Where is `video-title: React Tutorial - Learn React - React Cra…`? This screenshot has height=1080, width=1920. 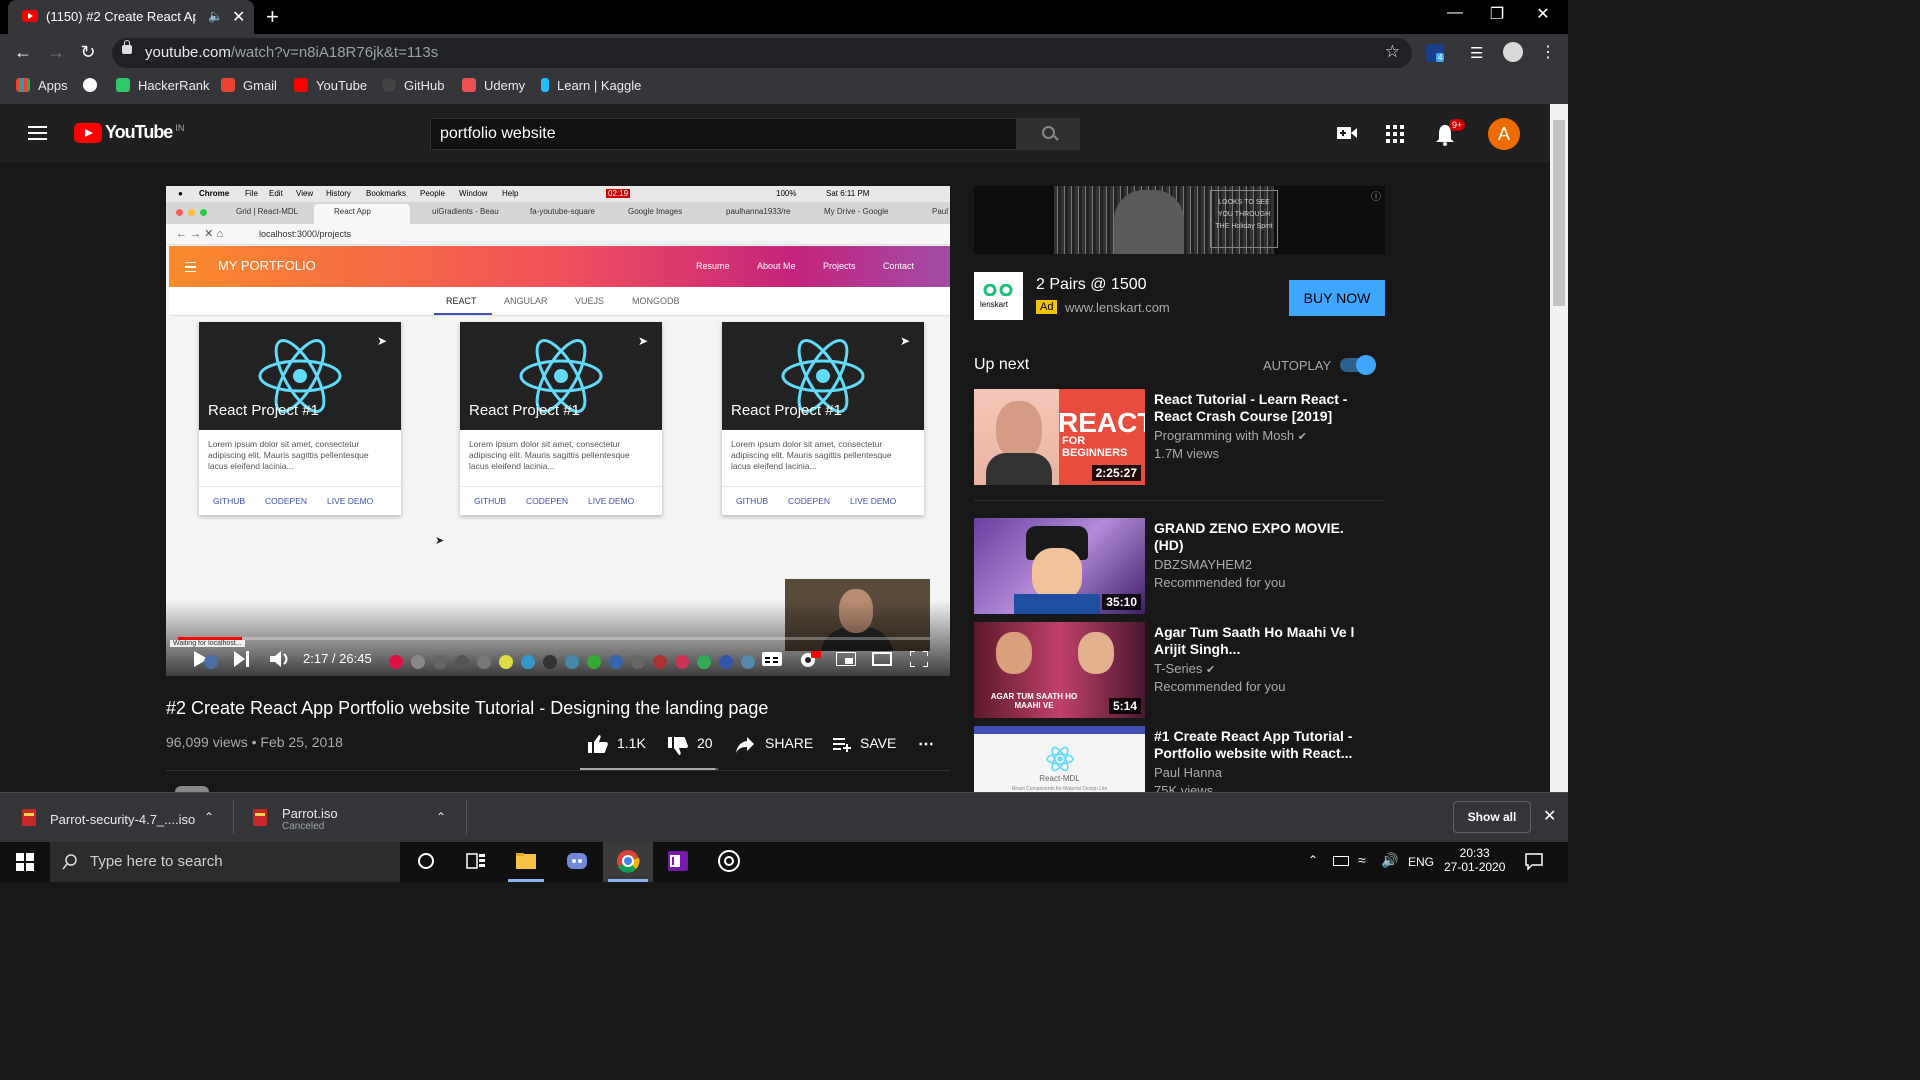
video-title: React Tutorial - Learn React - React Cra… is located at coordinates (1259, 408).